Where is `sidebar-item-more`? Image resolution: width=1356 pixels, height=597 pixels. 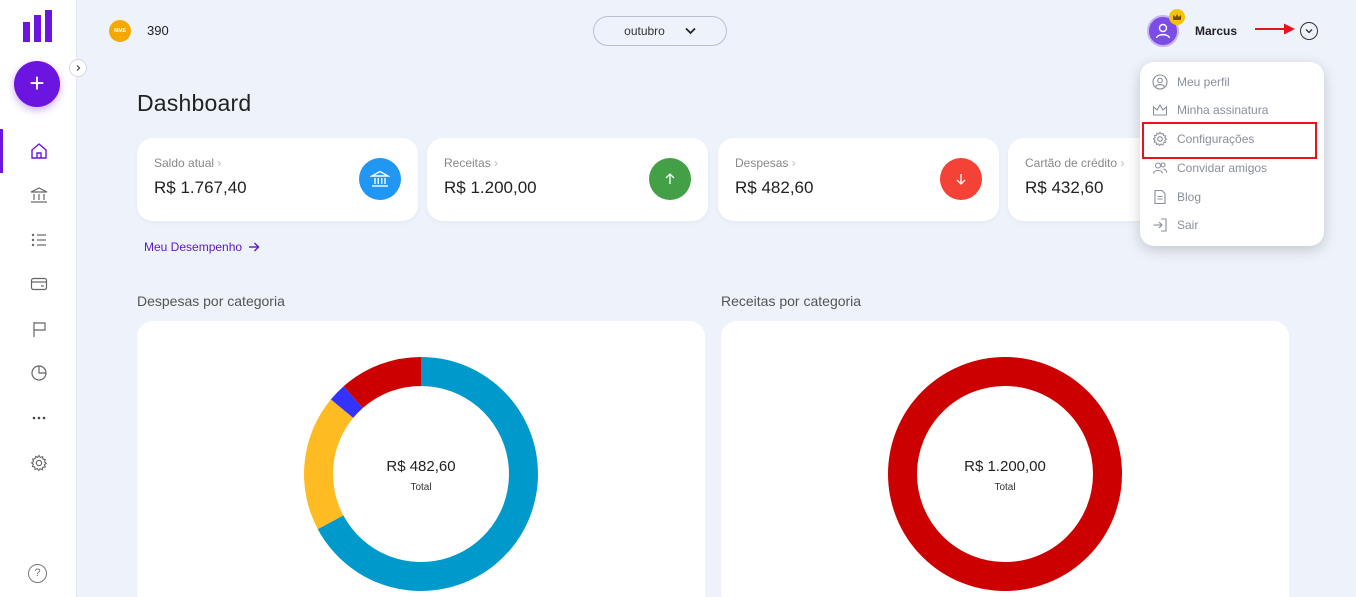
sidebar-item-more is located at coordinates (38, 418).